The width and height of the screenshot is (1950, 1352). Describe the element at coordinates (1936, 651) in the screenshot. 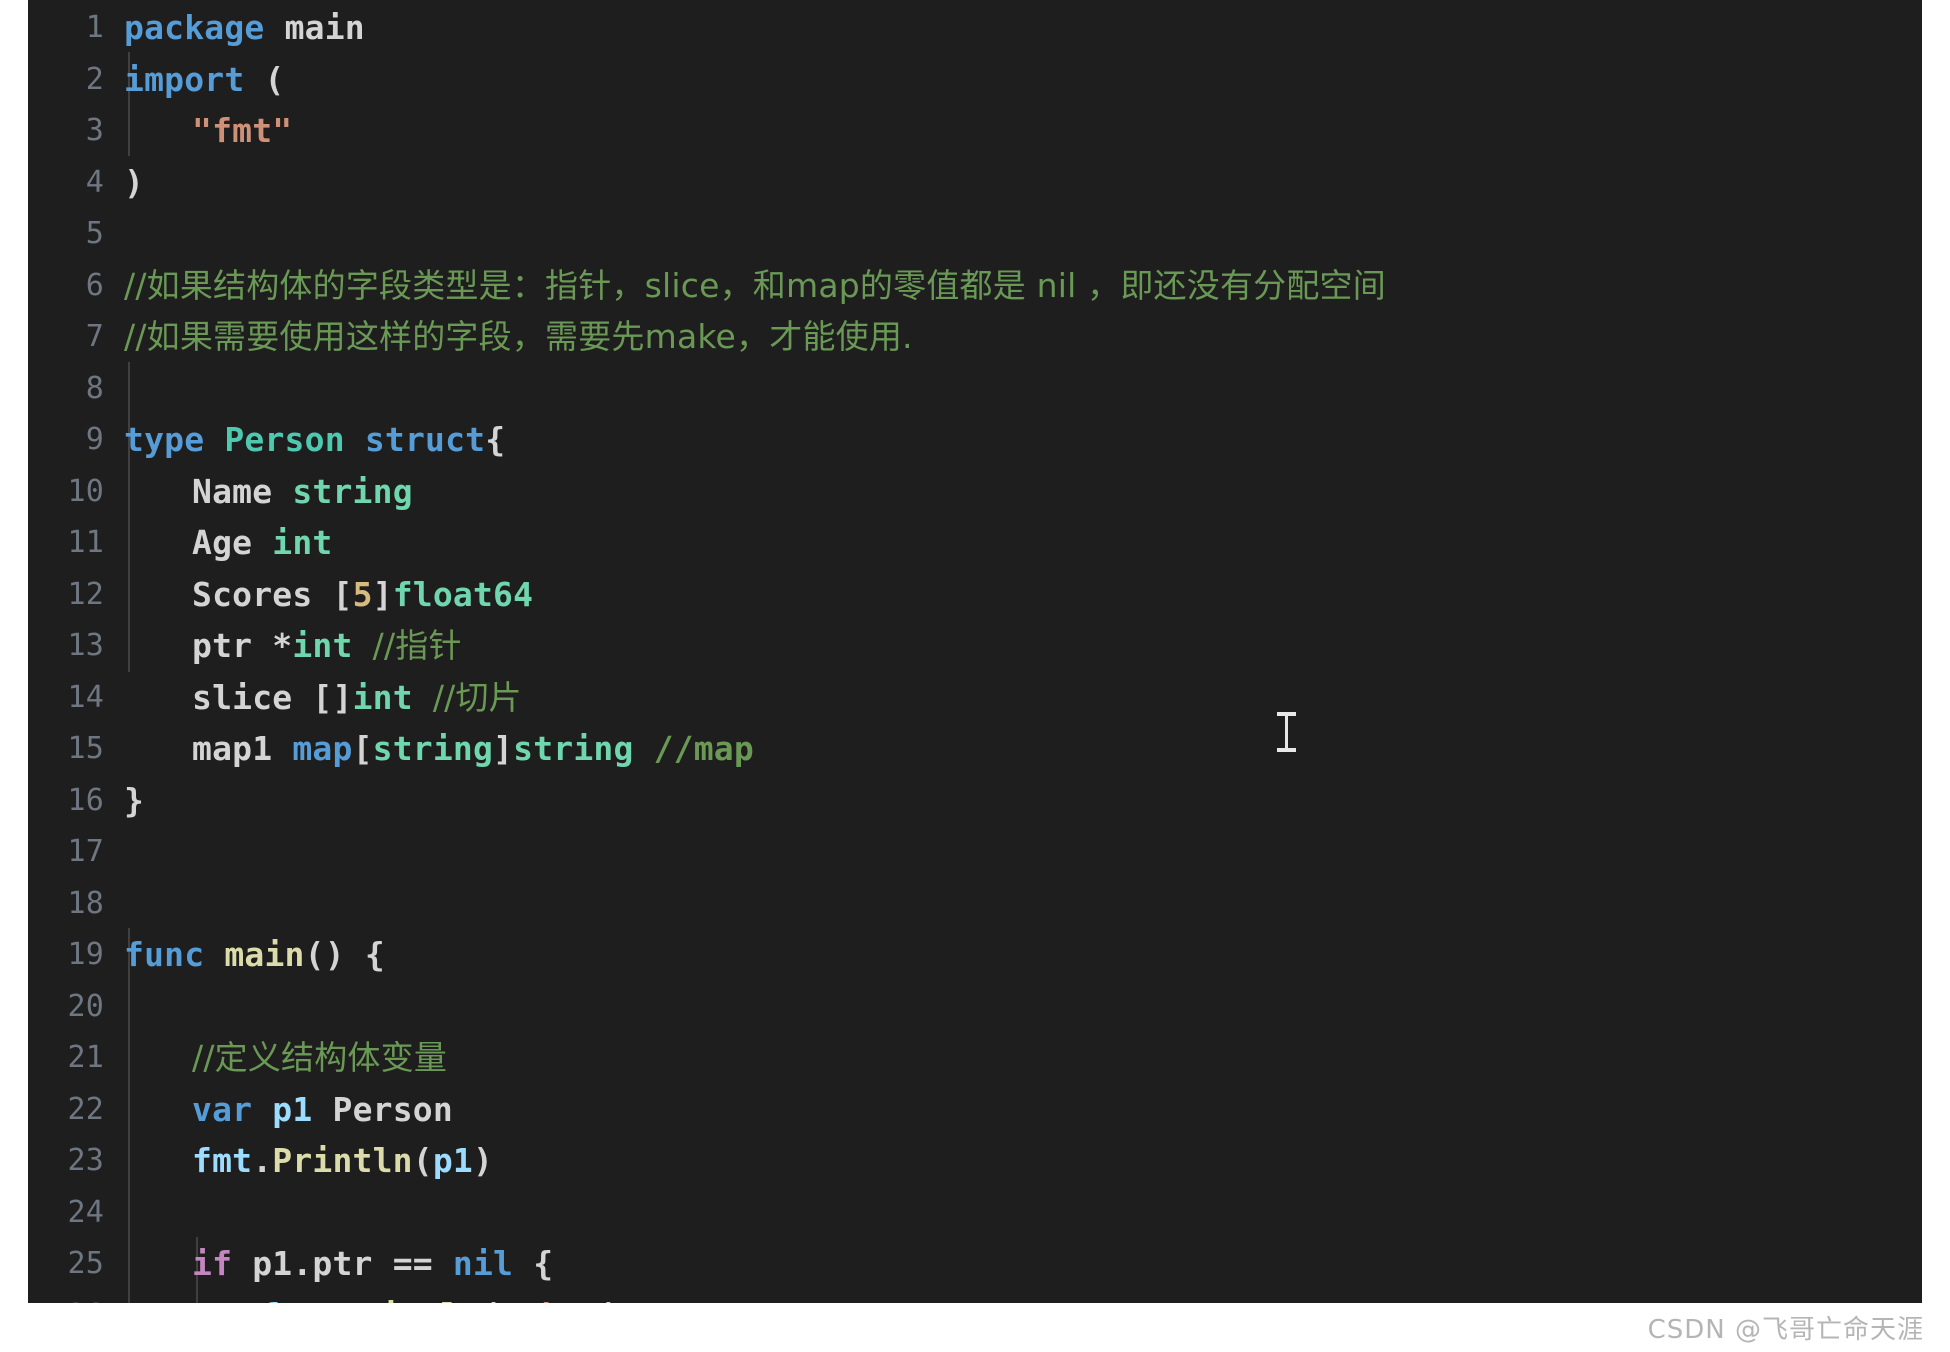

I see `right-white-margin` at that location.